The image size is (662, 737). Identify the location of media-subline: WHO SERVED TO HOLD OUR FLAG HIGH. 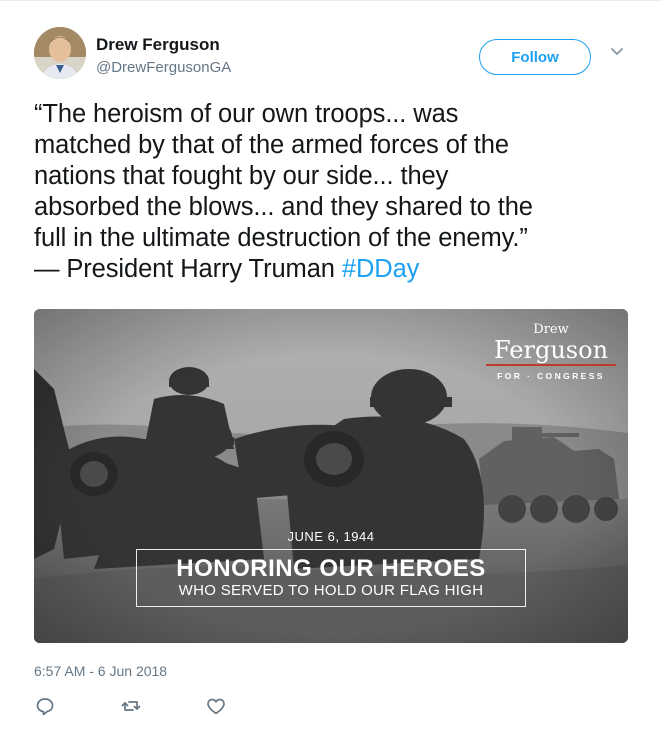
(331, 590).